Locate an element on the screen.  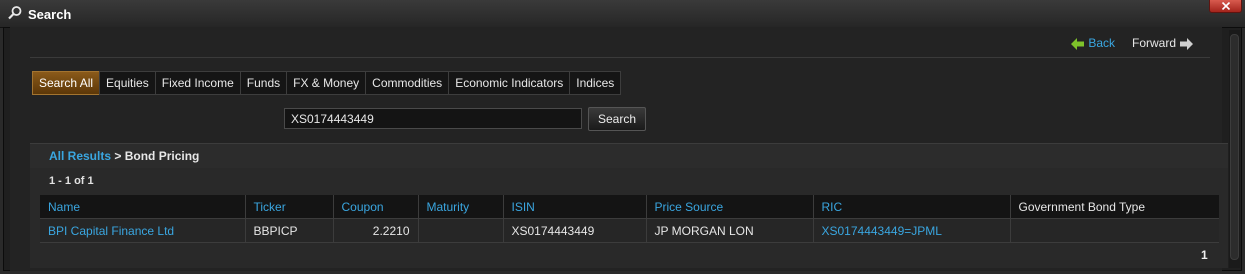
column-header-ric: RIC is located at coordinates (912, 207).